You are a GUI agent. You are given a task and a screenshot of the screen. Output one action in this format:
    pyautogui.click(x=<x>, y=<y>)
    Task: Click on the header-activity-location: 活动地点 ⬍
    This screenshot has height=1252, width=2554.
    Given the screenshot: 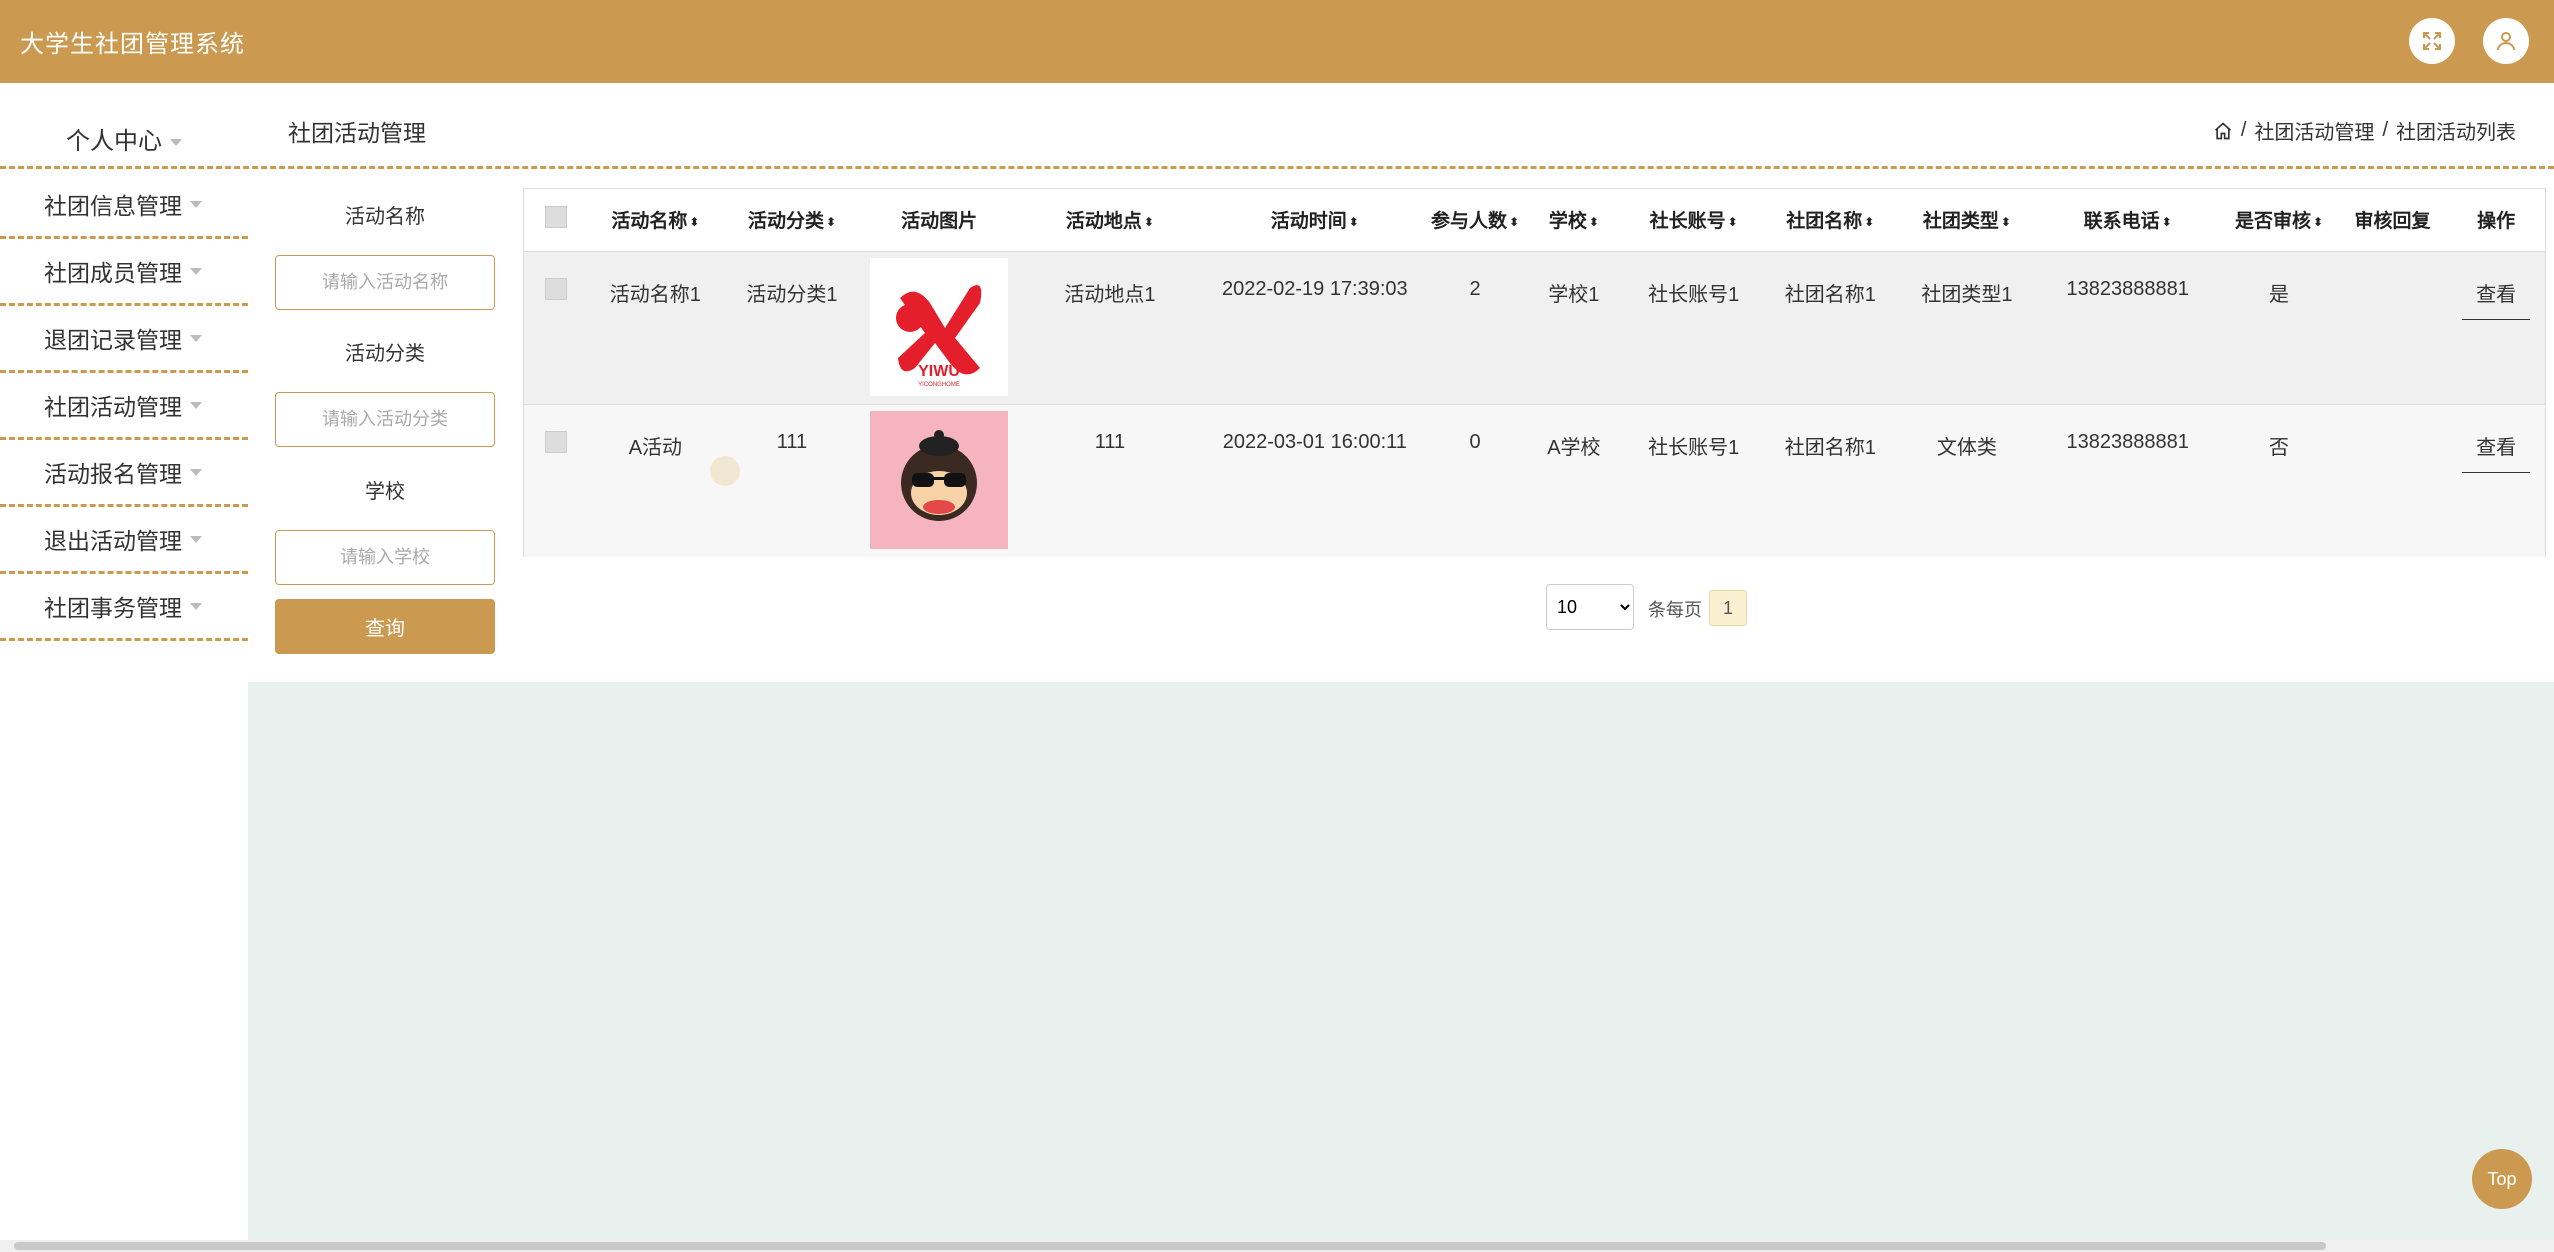 What is the action you would take?
    pyautogui.click(x=1110, y=220)
    